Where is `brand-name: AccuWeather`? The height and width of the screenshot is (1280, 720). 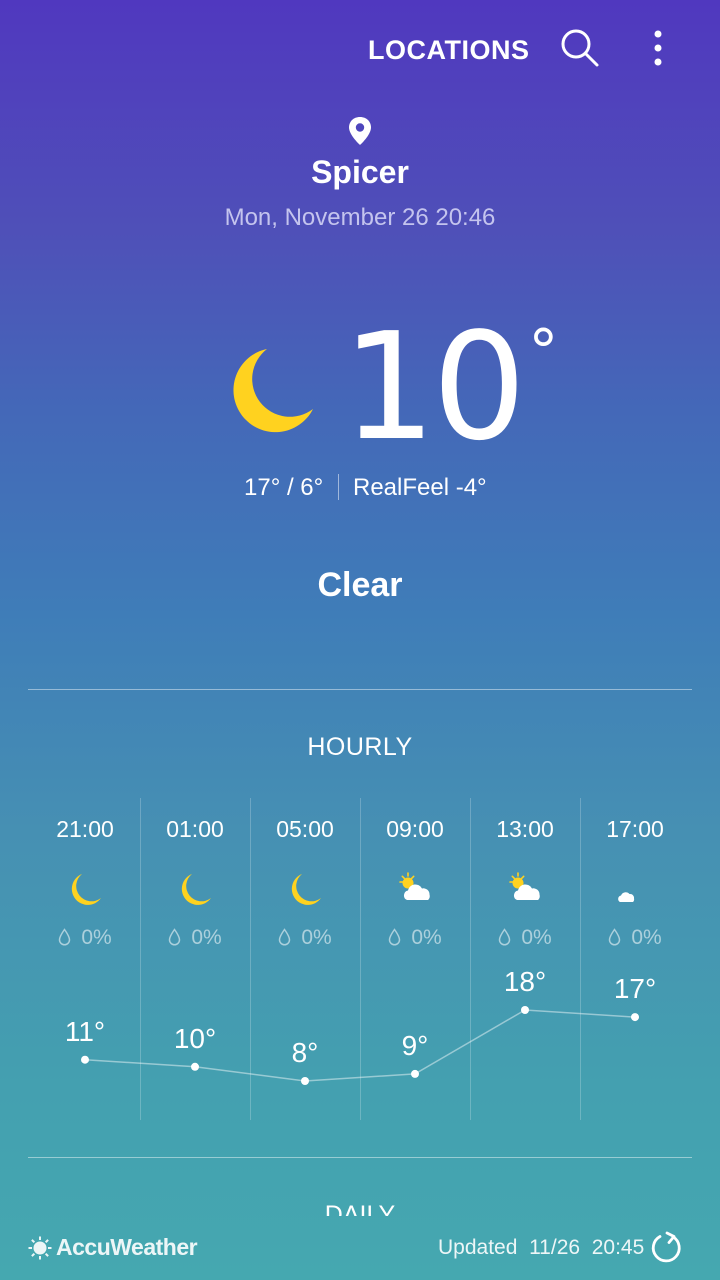
brand-name: AccuWeather is located at coordinates (127, 1247).